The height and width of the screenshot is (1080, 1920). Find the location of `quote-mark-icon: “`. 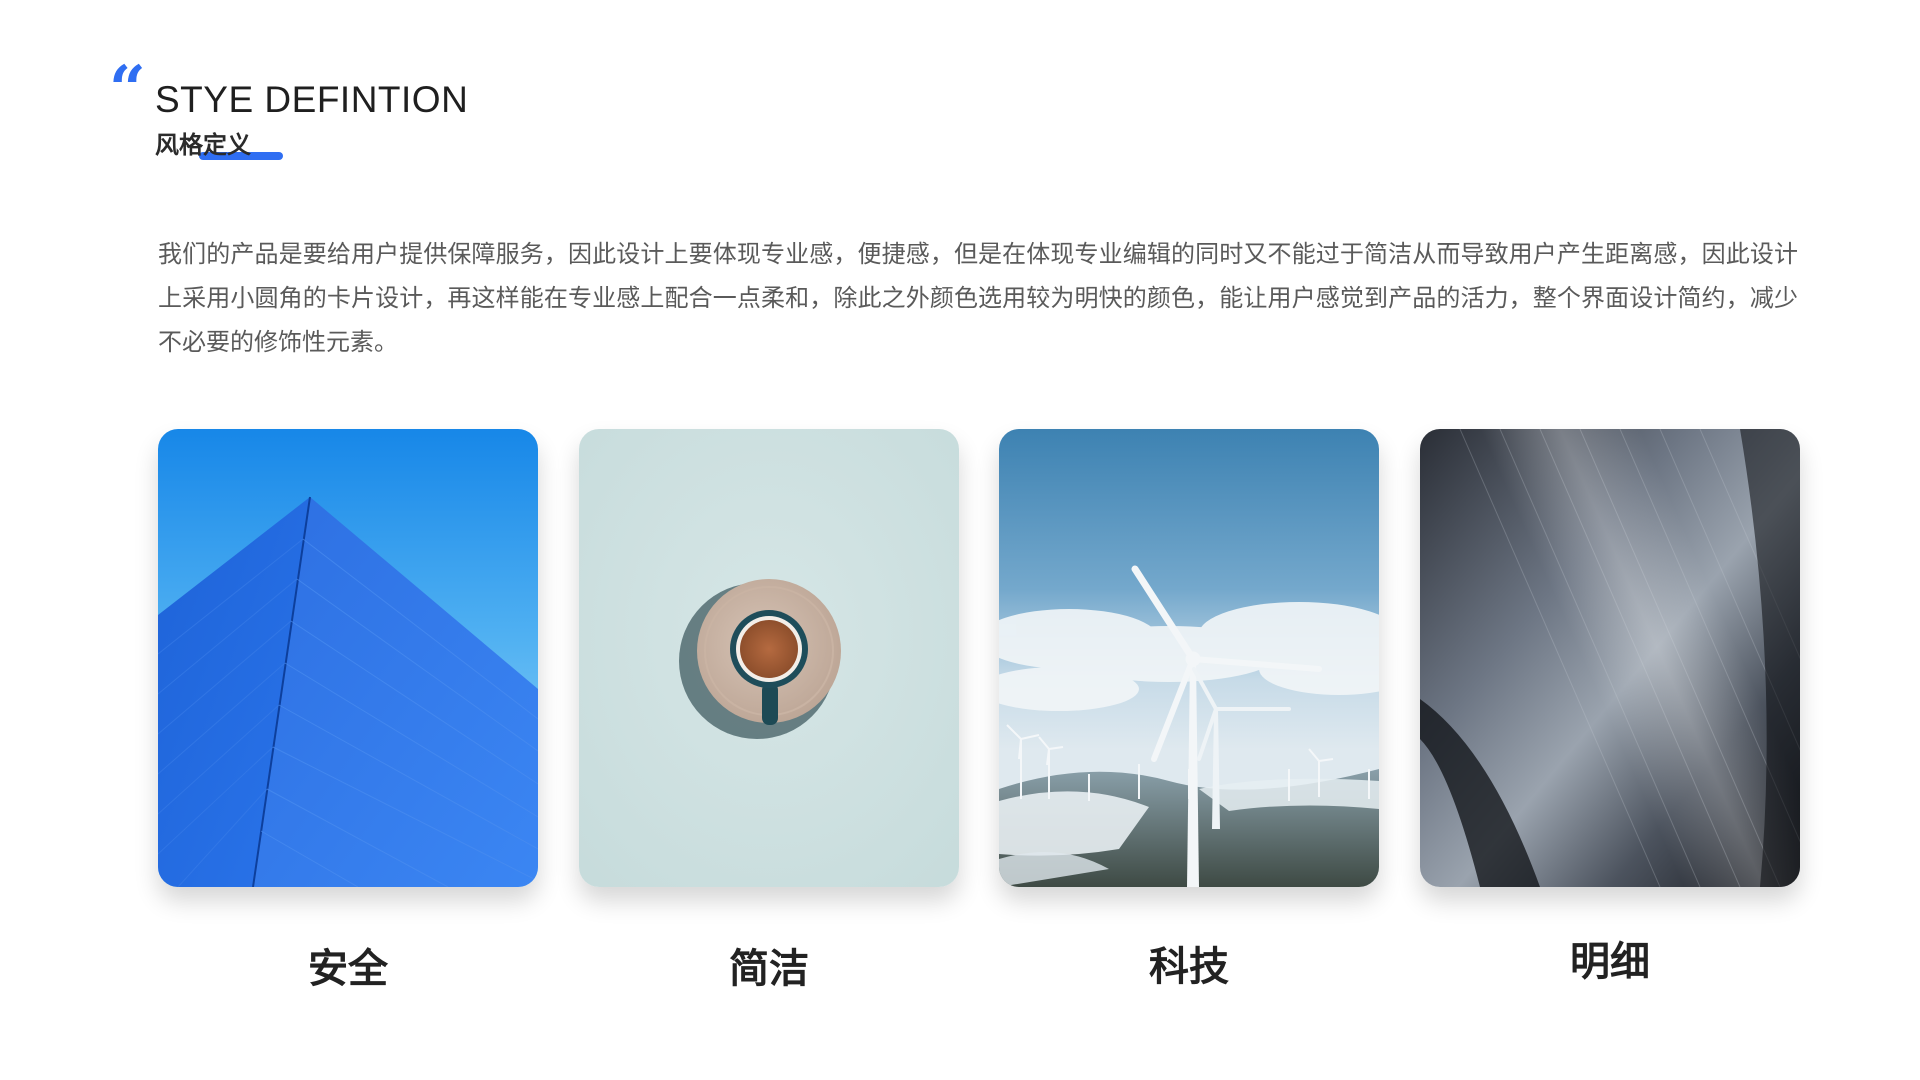

quote-mark-icon: “ is located at coordinates (127, 89).